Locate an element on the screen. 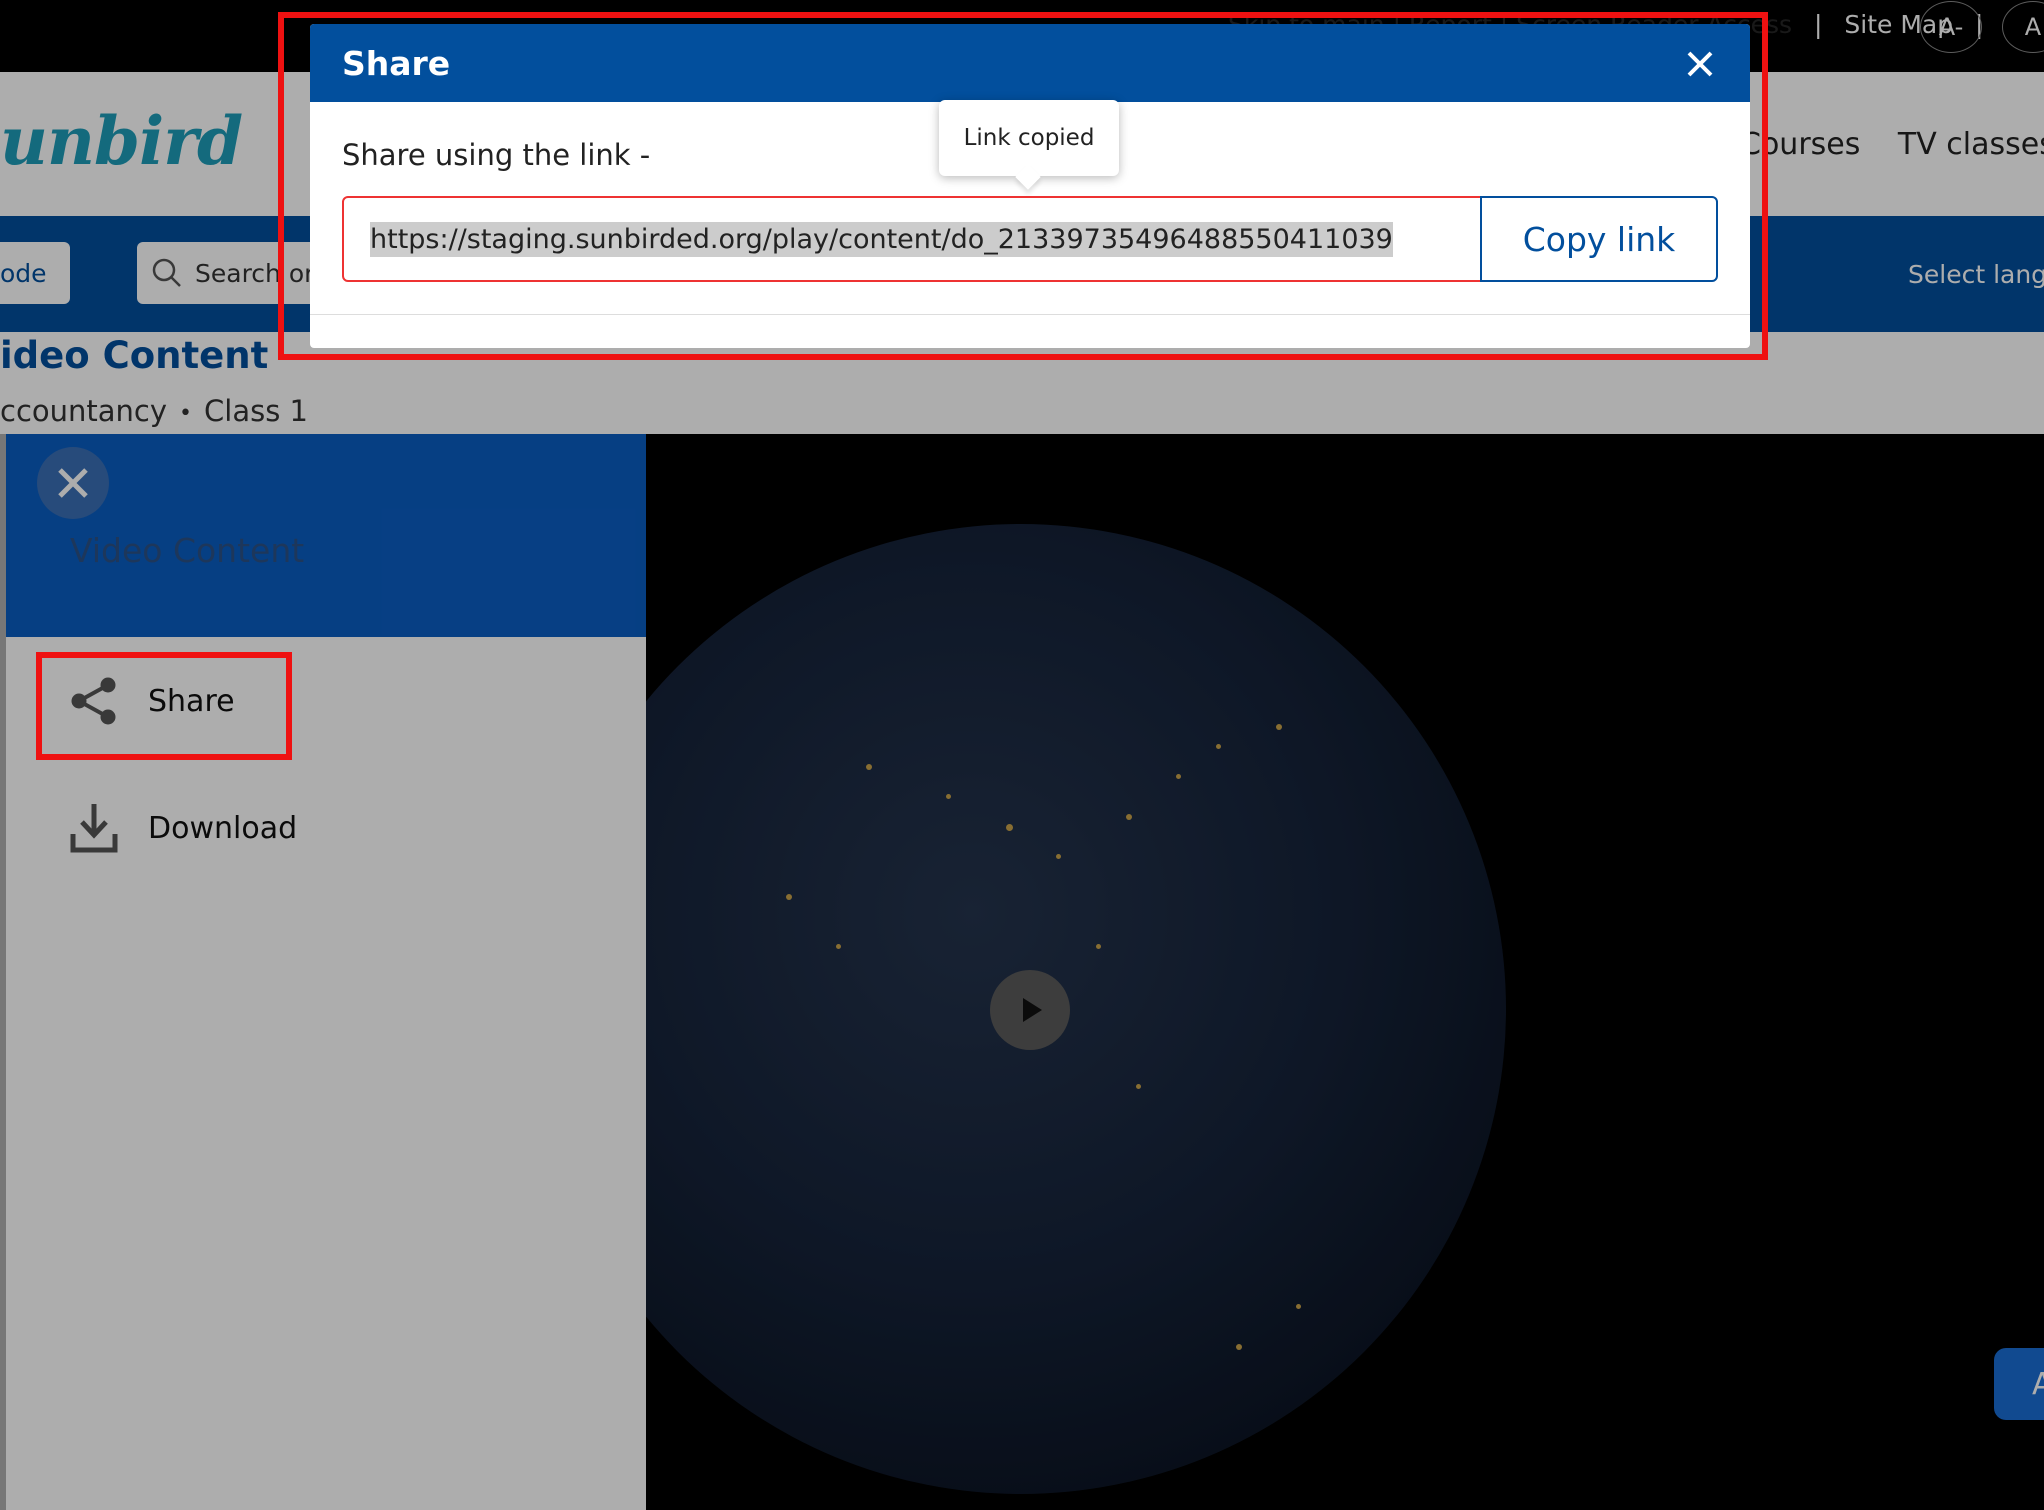 The image size is (2044, 1510). download-menu-item: Download is located at coordinates (183, 828).